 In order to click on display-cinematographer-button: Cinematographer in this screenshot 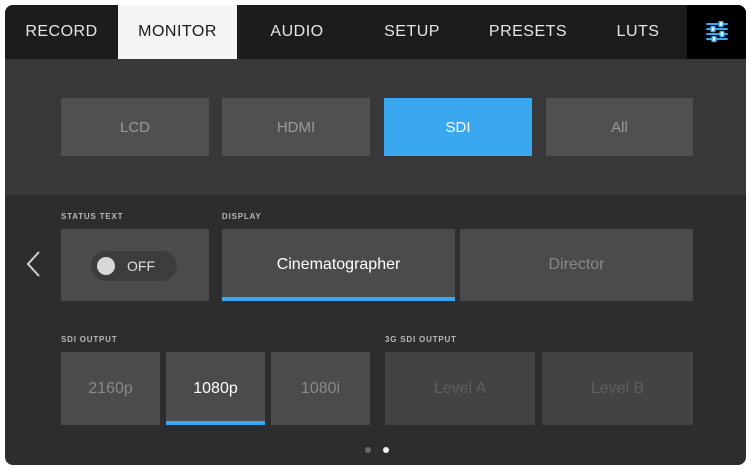, I will do `click(338, 265)`.